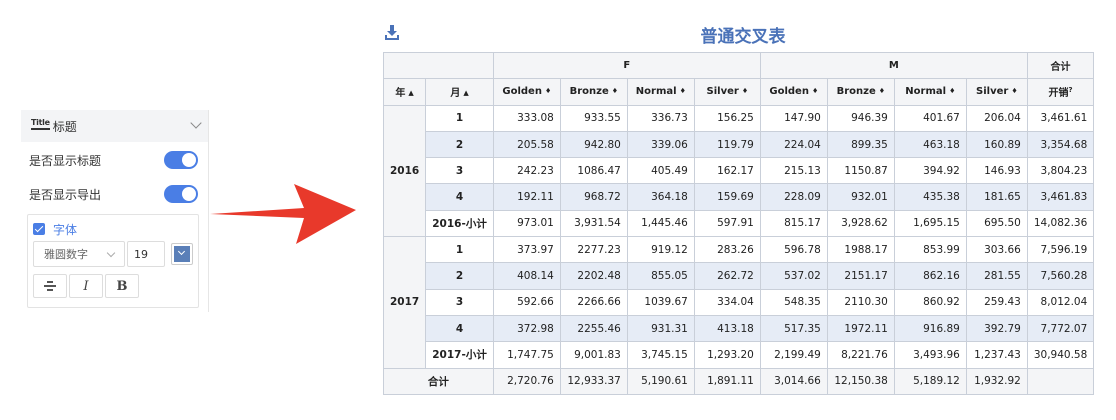 The image size is (1116, 420). Describe the element at coordinates (39, 229) in the screenshot. I see `font-checkbox` at that location.